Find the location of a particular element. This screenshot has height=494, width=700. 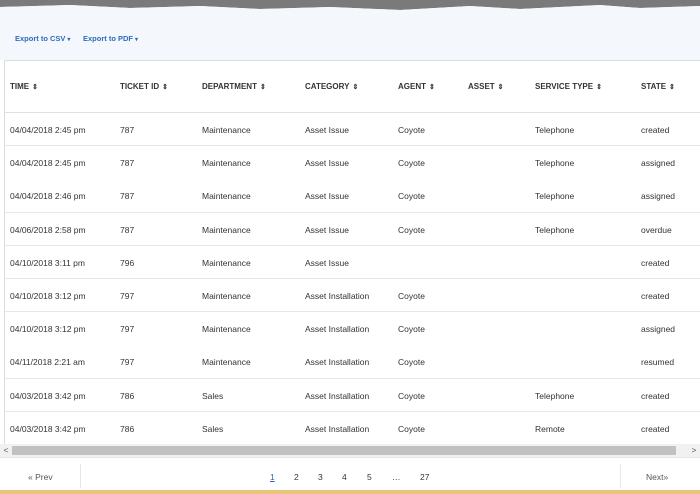

scrollbar-thumb is located at coordinates (344, 450).